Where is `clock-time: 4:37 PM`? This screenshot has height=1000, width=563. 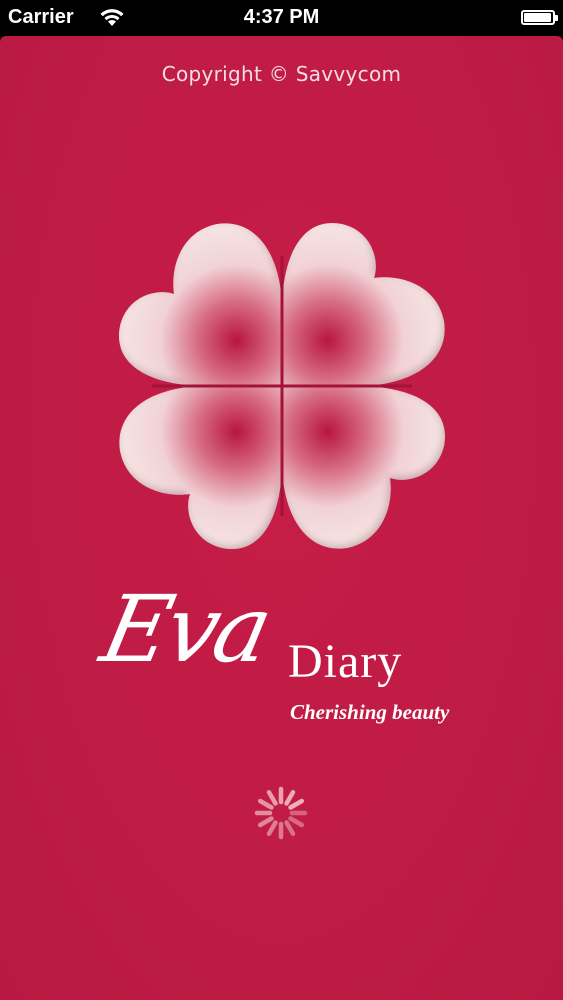 clock-time: 4:37 PM is located at coordinates (281, 17).